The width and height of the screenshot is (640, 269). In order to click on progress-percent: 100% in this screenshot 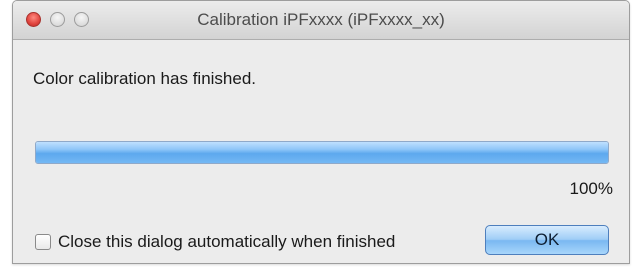, I will do `click(591, 188)`.